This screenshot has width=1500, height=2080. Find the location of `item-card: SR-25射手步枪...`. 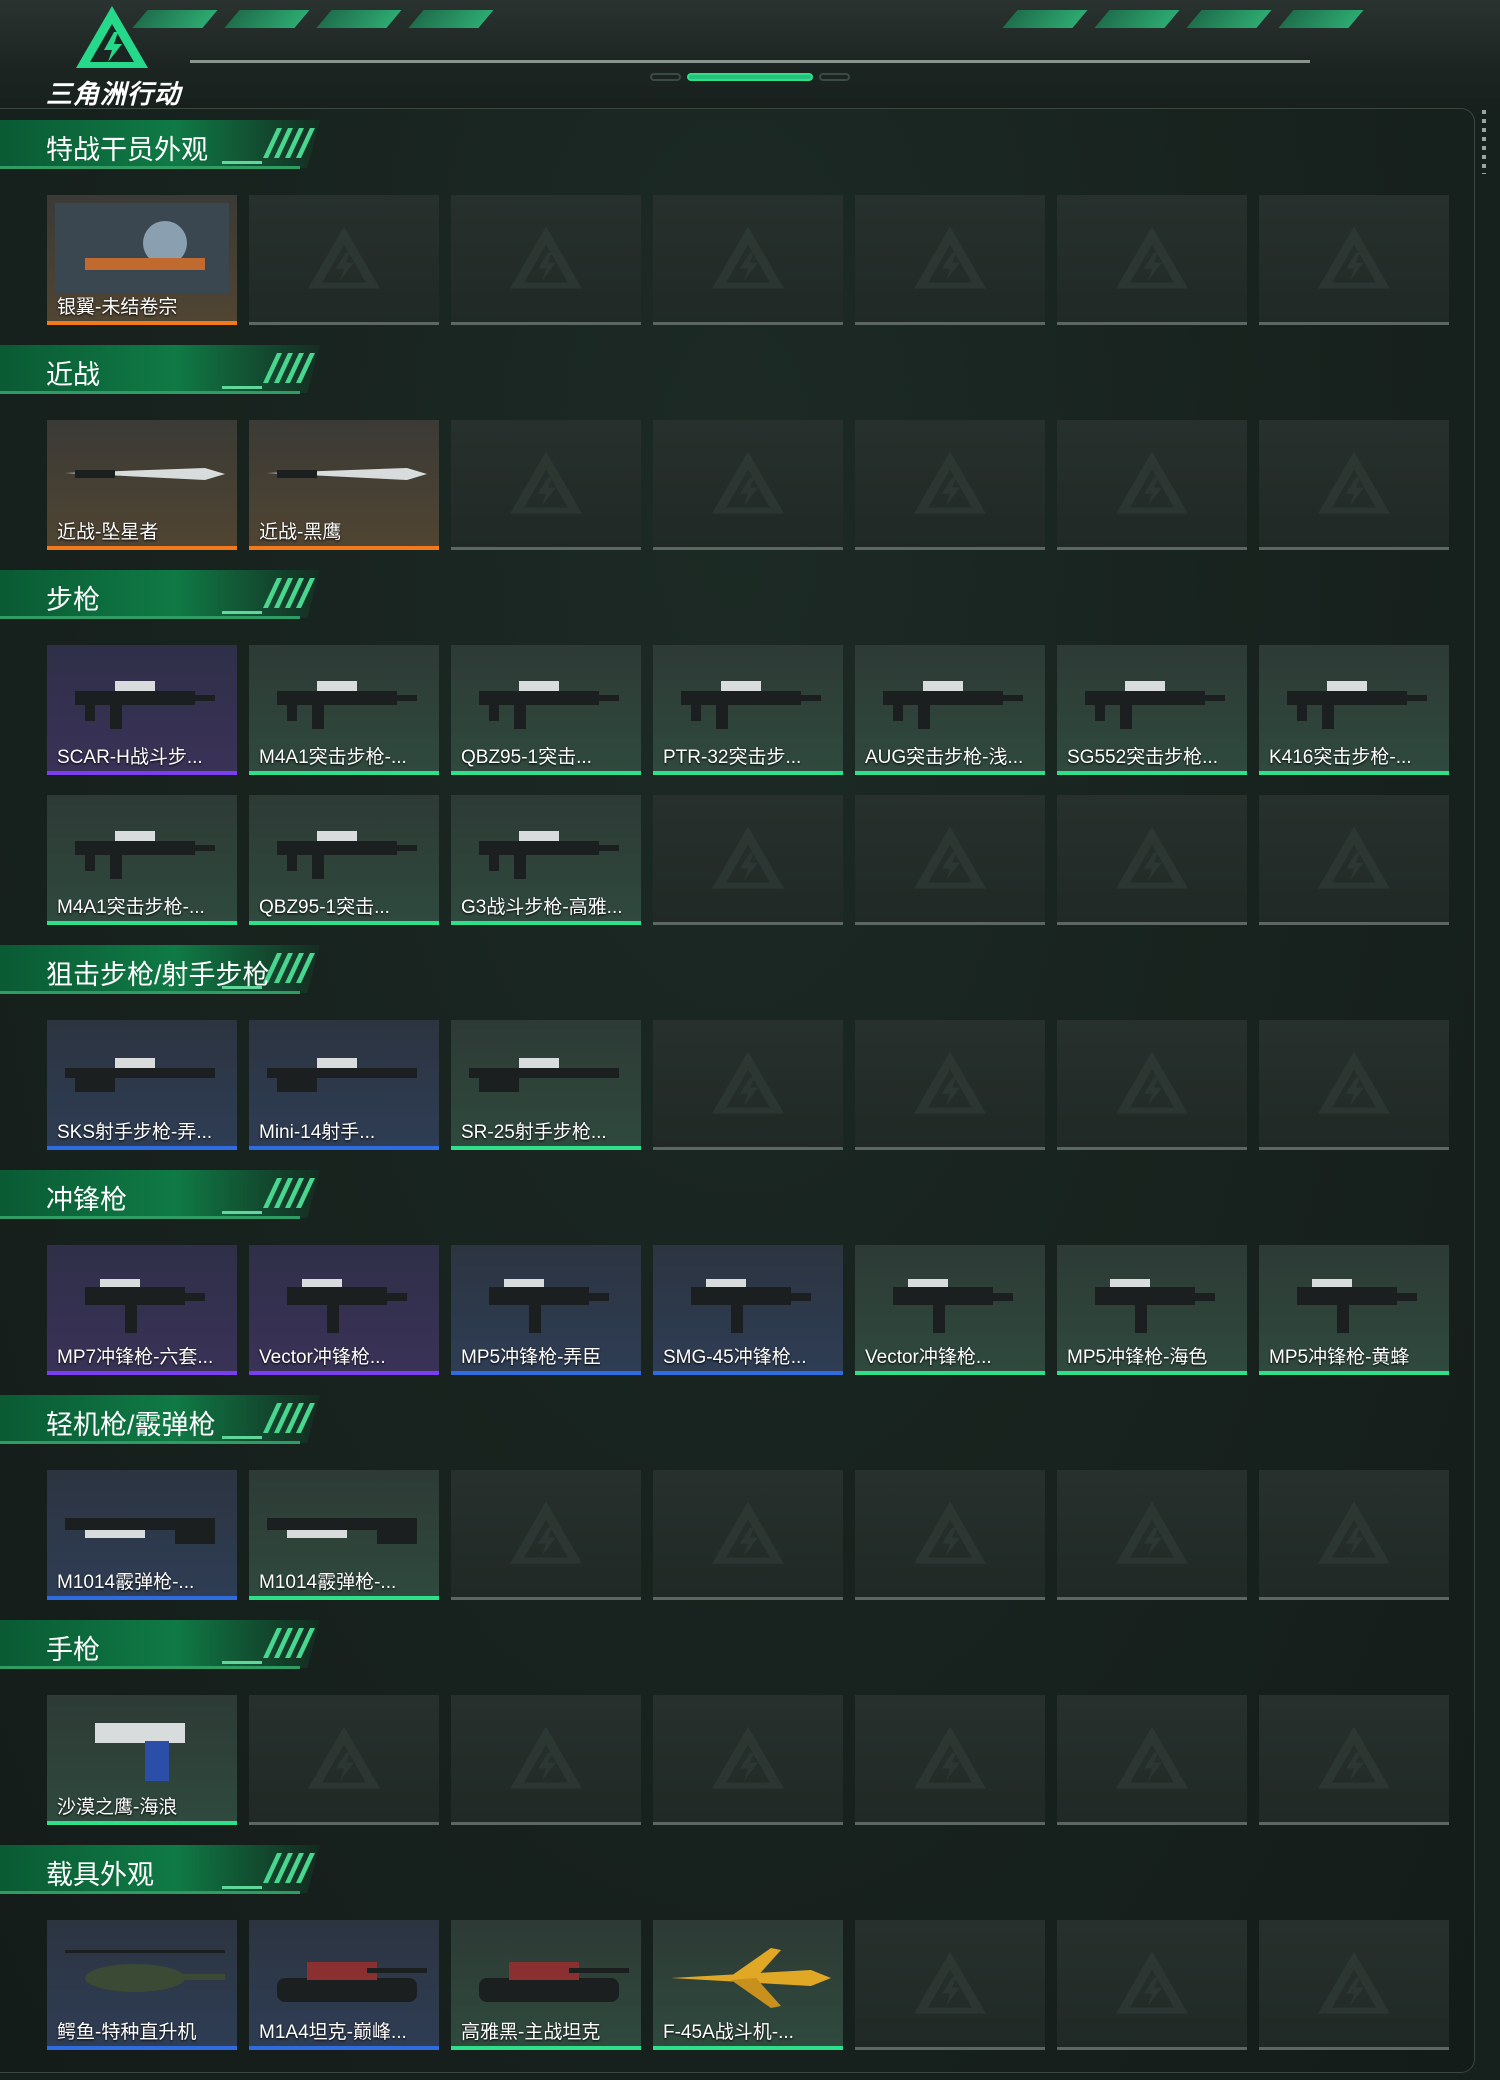

item-card: SR-25射手步枪... is located at coordinates (546, 1085).